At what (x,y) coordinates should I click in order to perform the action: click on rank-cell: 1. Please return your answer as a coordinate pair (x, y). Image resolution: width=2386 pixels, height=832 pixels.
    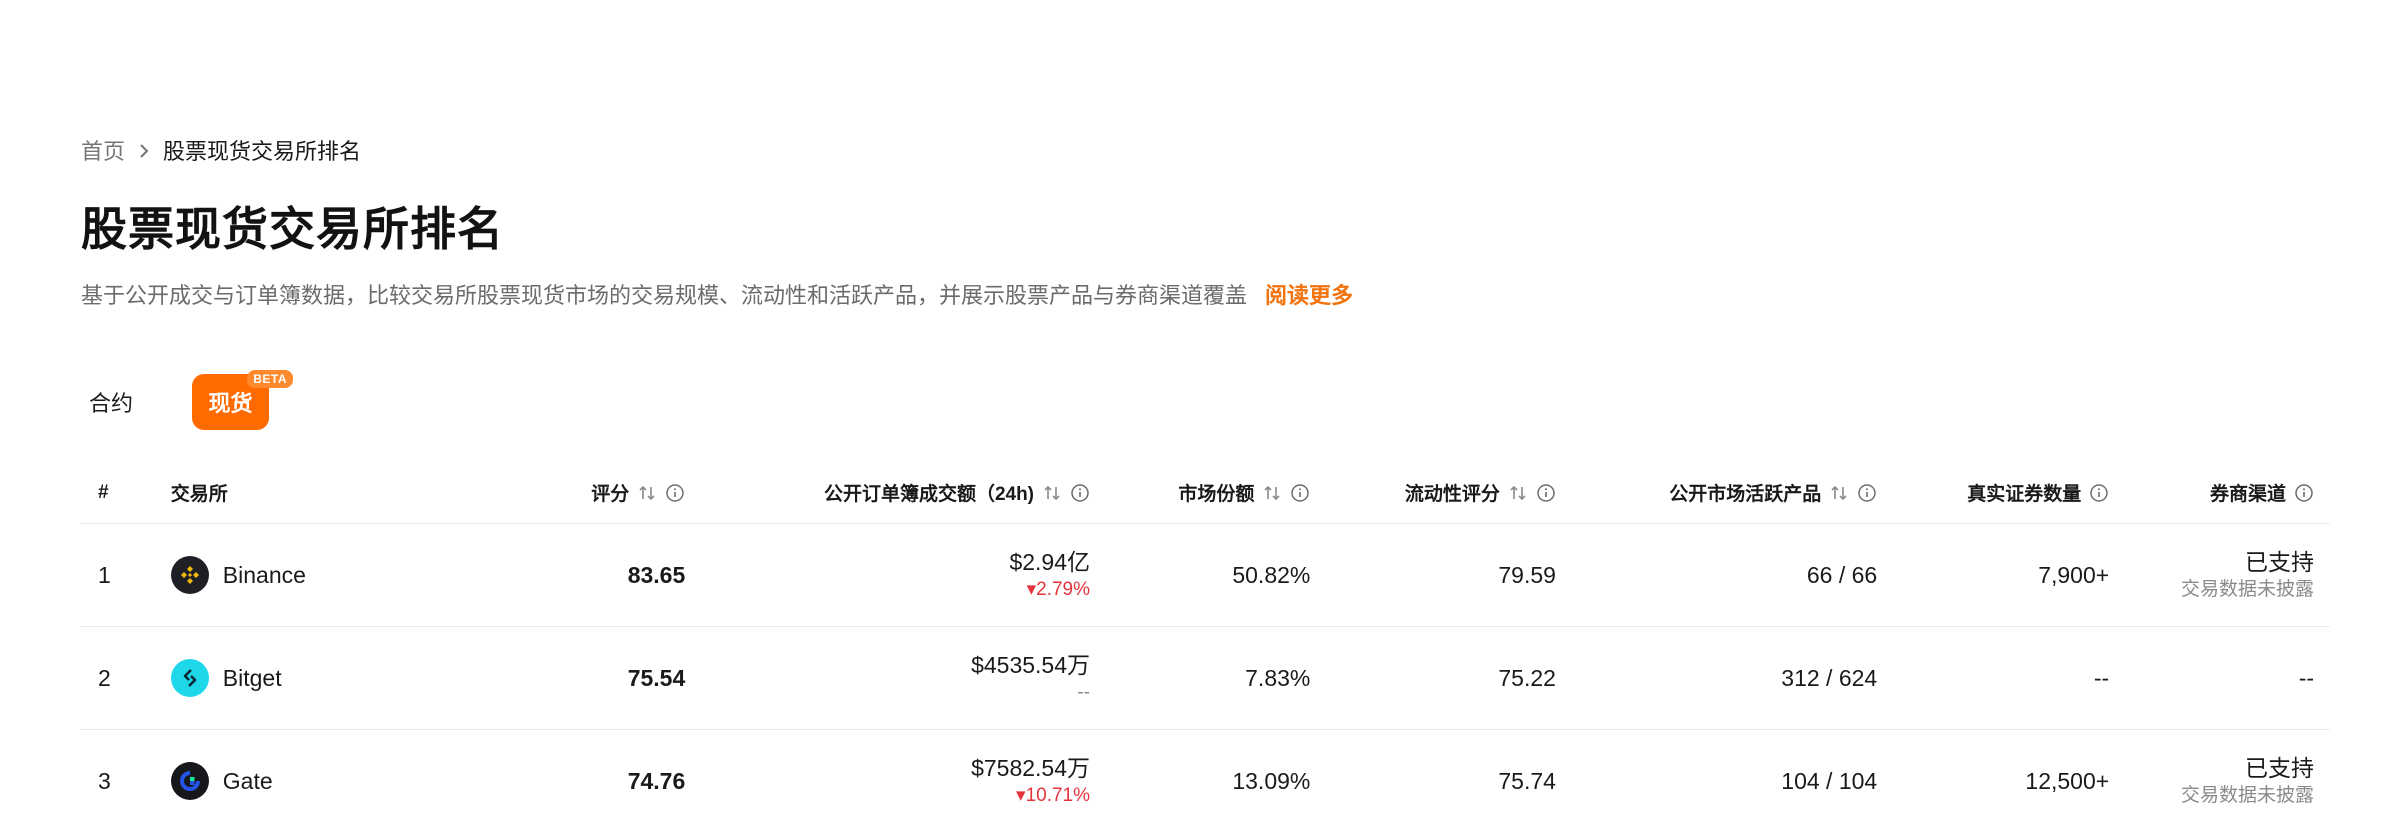
    Looking at the image, I should click on (104, 574).